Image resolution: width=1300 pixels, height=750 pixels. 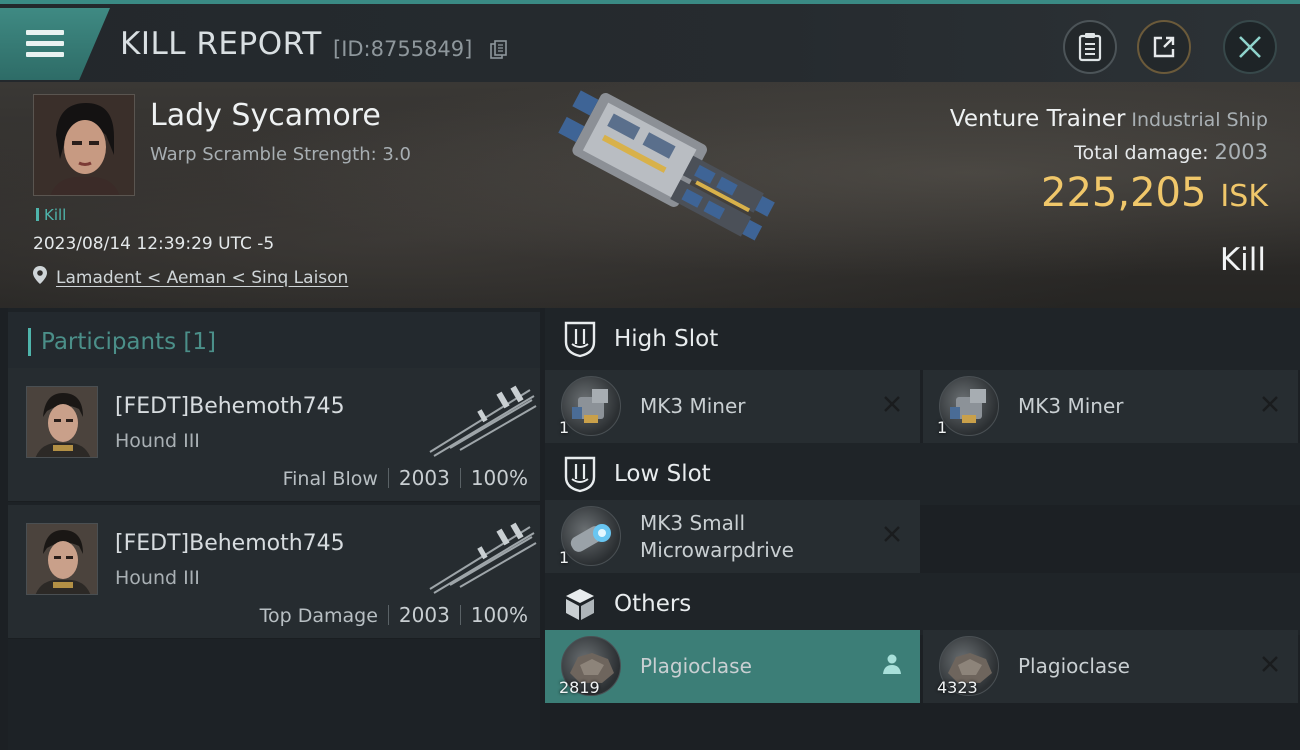 What do you see at coordinates (499, 50) in the screenshot?
I see `copy-icon` at bounding box center [499, 50].